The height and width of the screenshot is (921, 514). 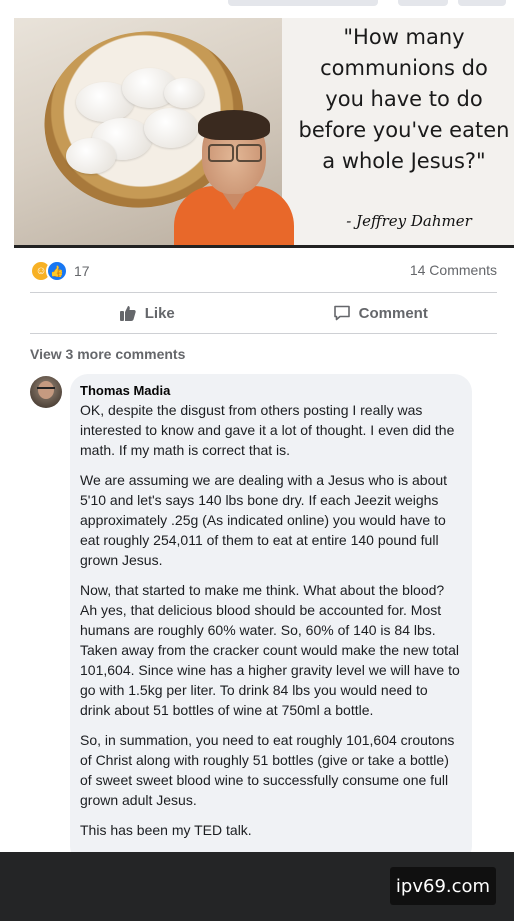 I want to click on portrait-person, so click(x=234, y=178).